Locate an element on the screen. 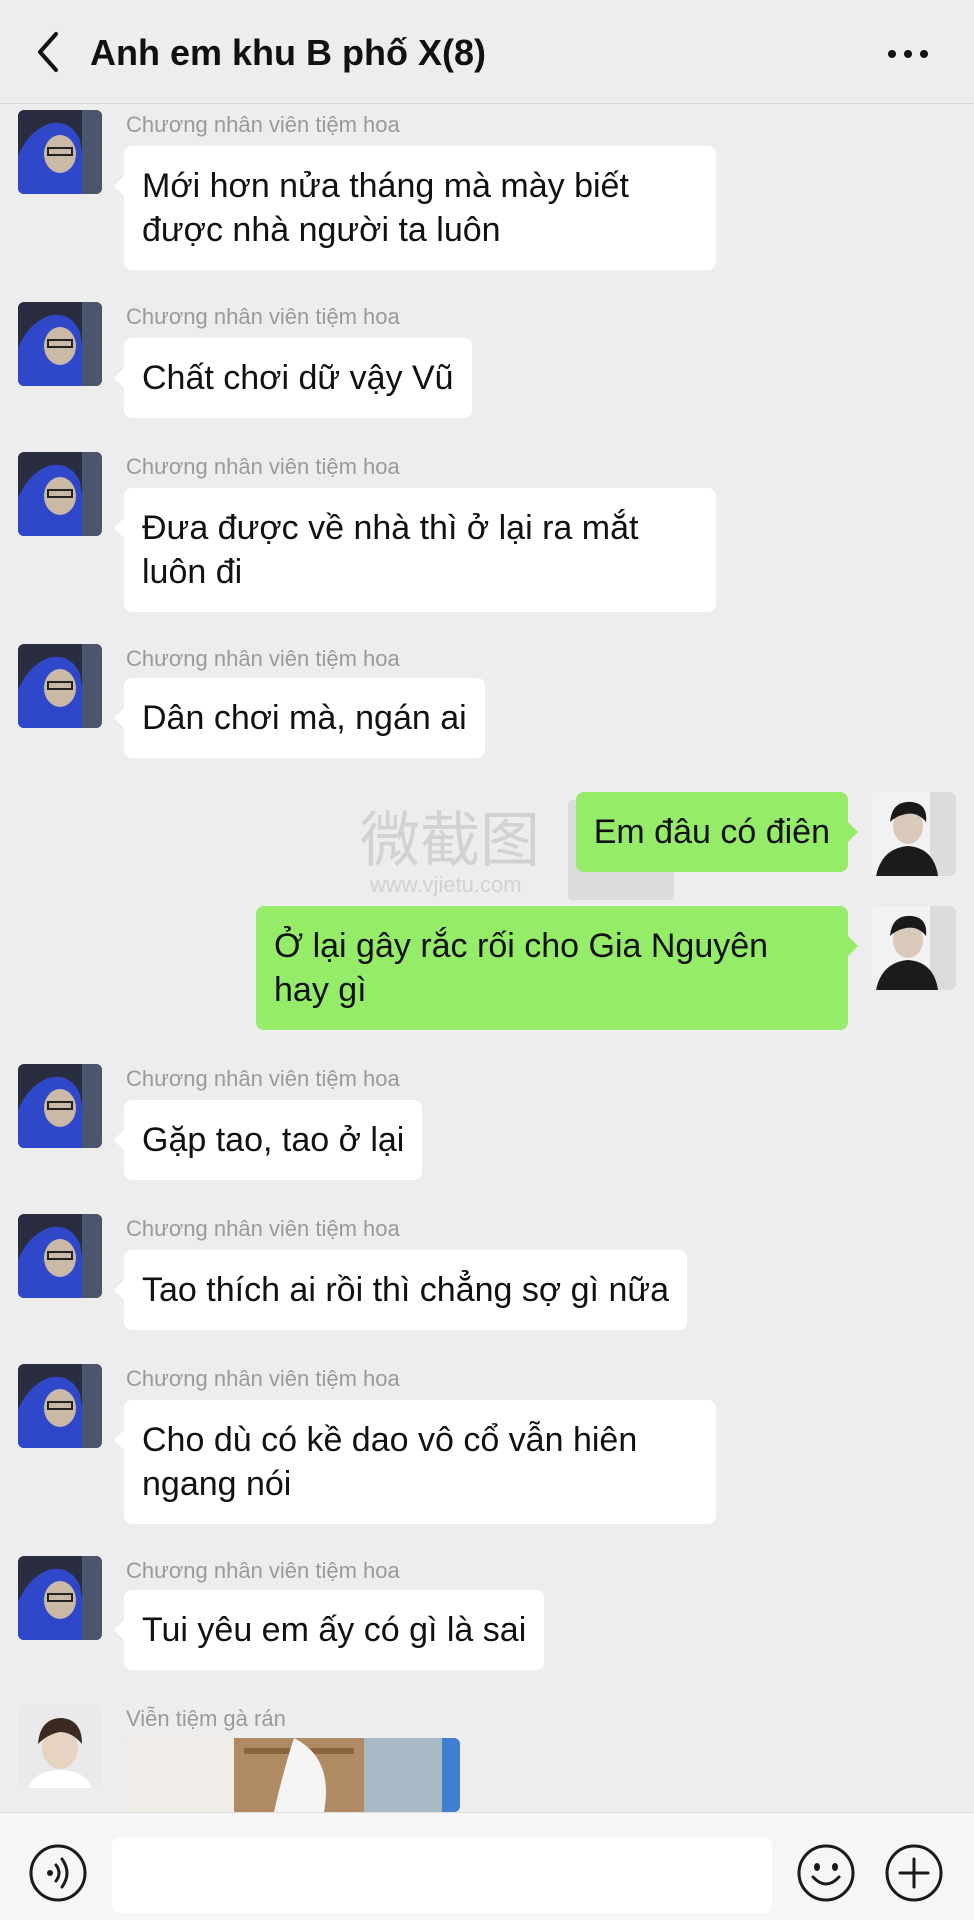 The image size is (974, 1920). message-input is located at coordinates (442, 1875).